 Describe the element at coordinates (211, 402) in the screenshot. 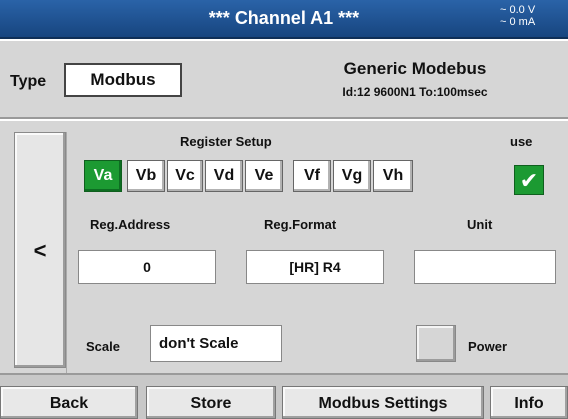

I see `store-button: Store` at that location.